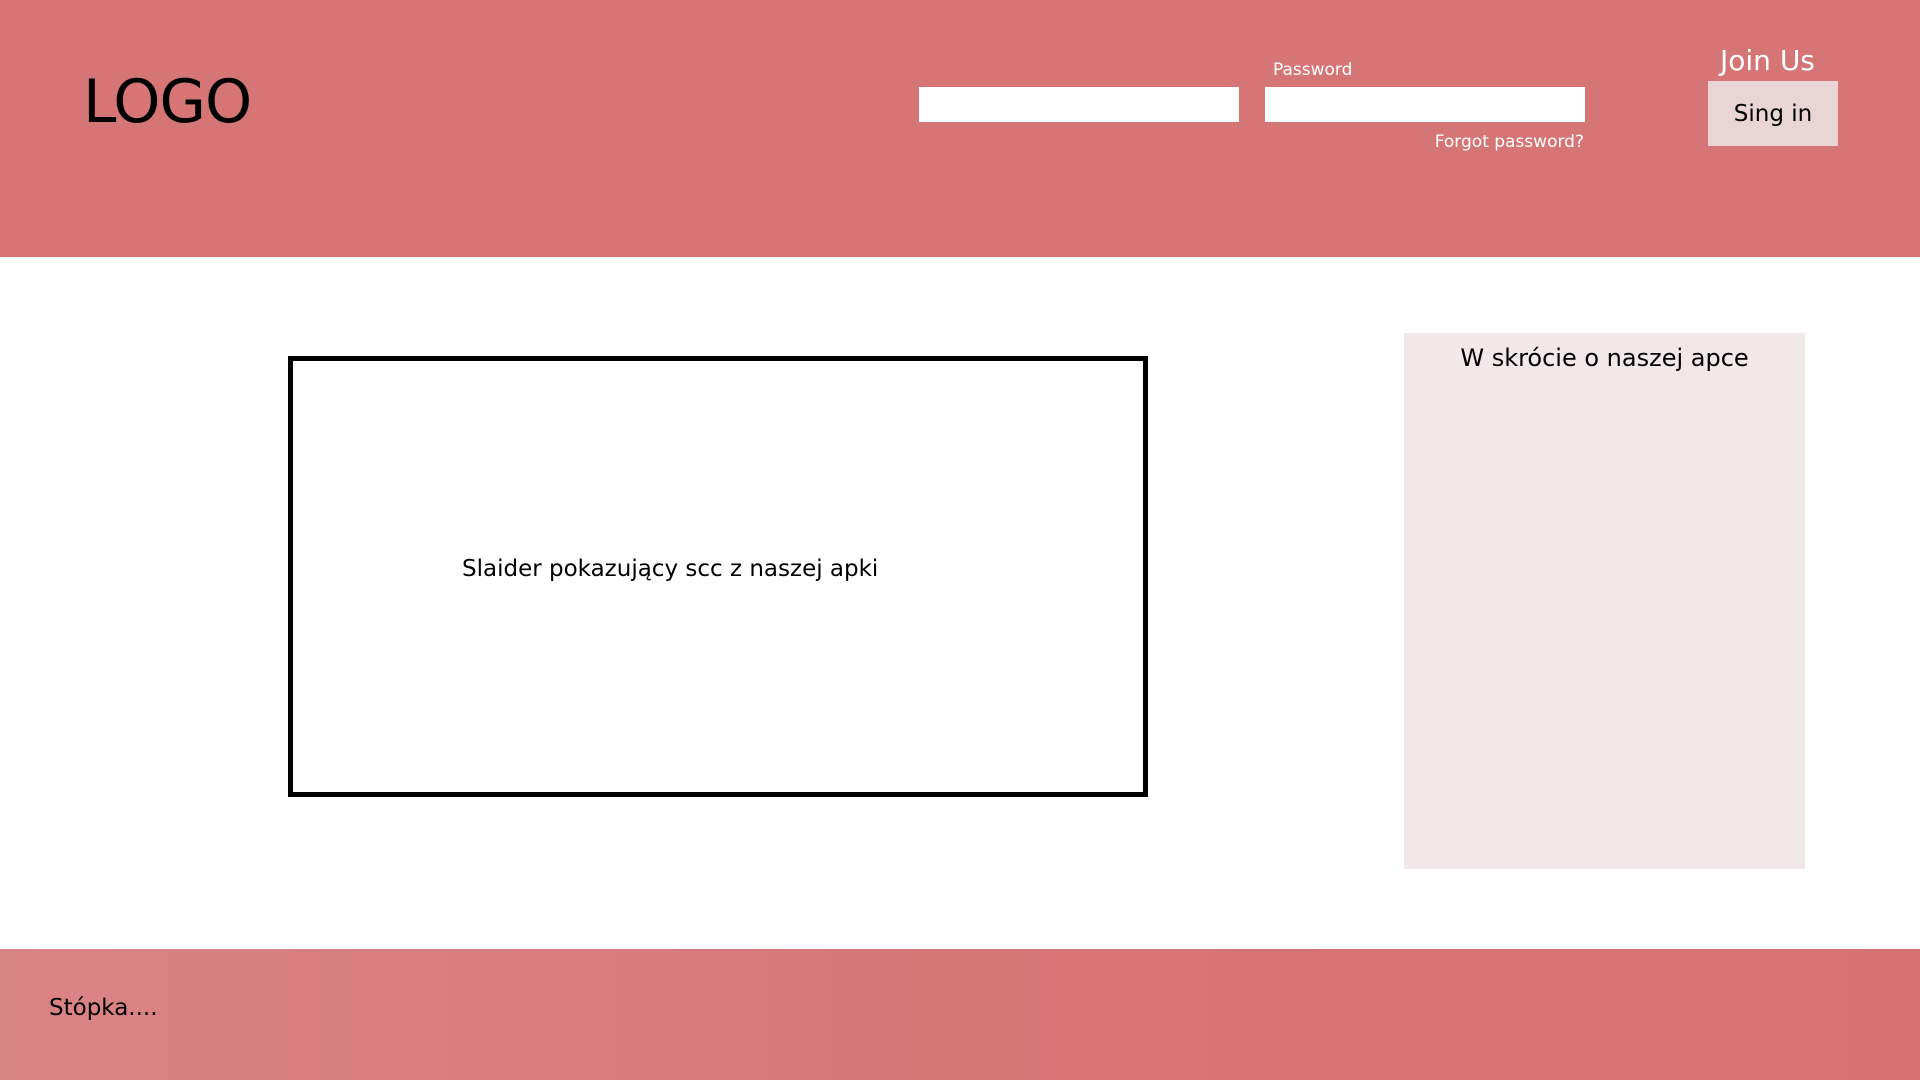  What do you see at coordinates (1079, 104) in the screenshot?
I see `username-input` at bounding box center [1079, 104].